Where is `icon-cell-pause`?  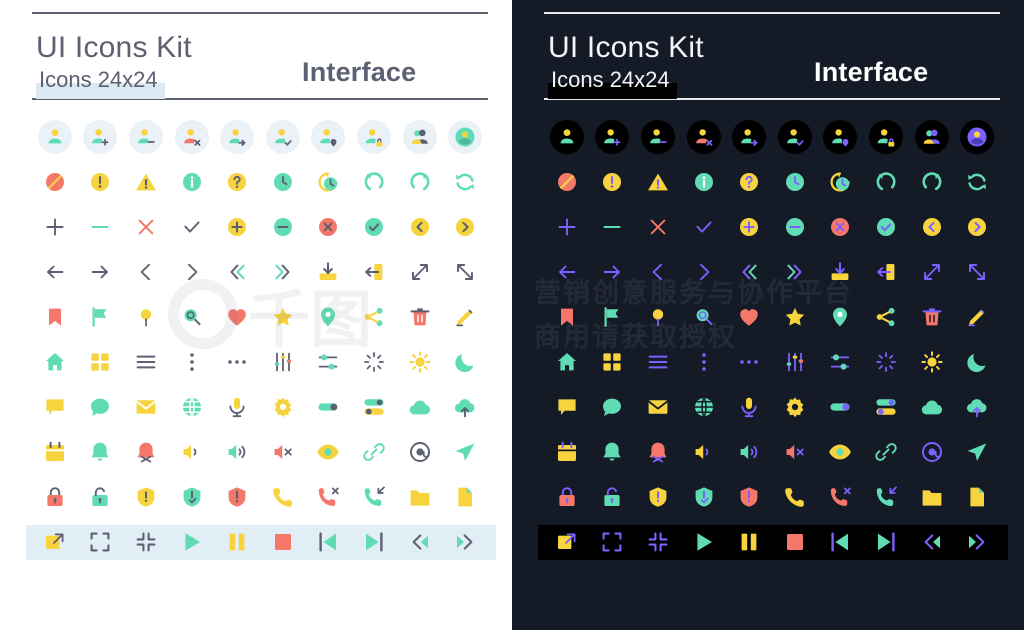
icon-cell-pause is located at coordinates (237, 541).